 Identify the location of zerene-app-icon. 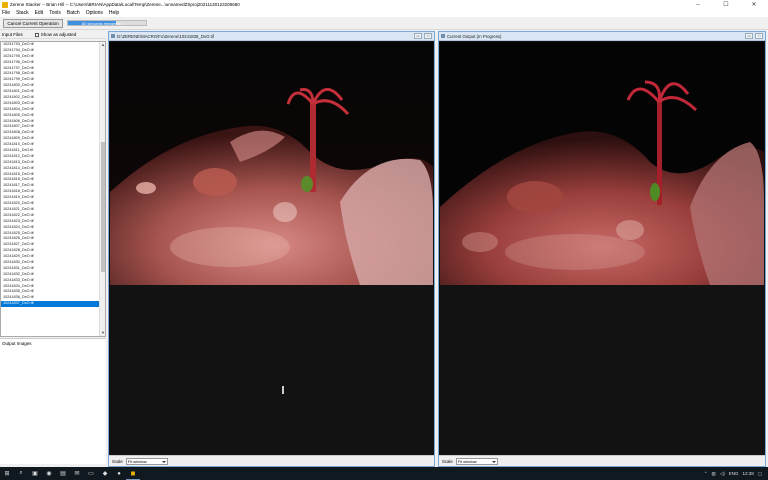
(5, 4).